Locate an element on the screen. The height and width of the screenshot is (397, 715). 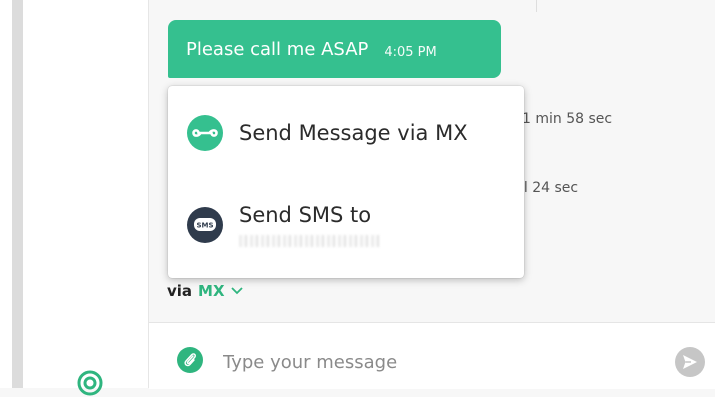
call-duration: ll 24 sec is located at coordinates (549, 188).